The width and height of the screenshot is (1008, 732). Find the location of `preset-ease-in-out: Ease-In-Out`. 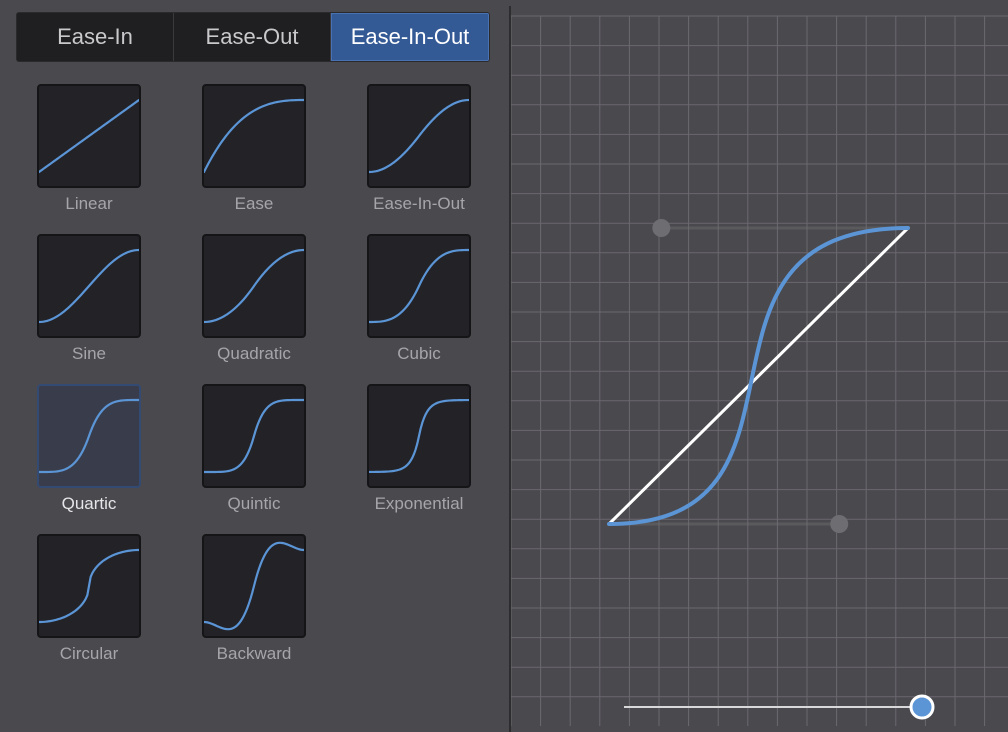

preset-ease-in-out: Ease-In-Out is located at coordinates (419, 149).